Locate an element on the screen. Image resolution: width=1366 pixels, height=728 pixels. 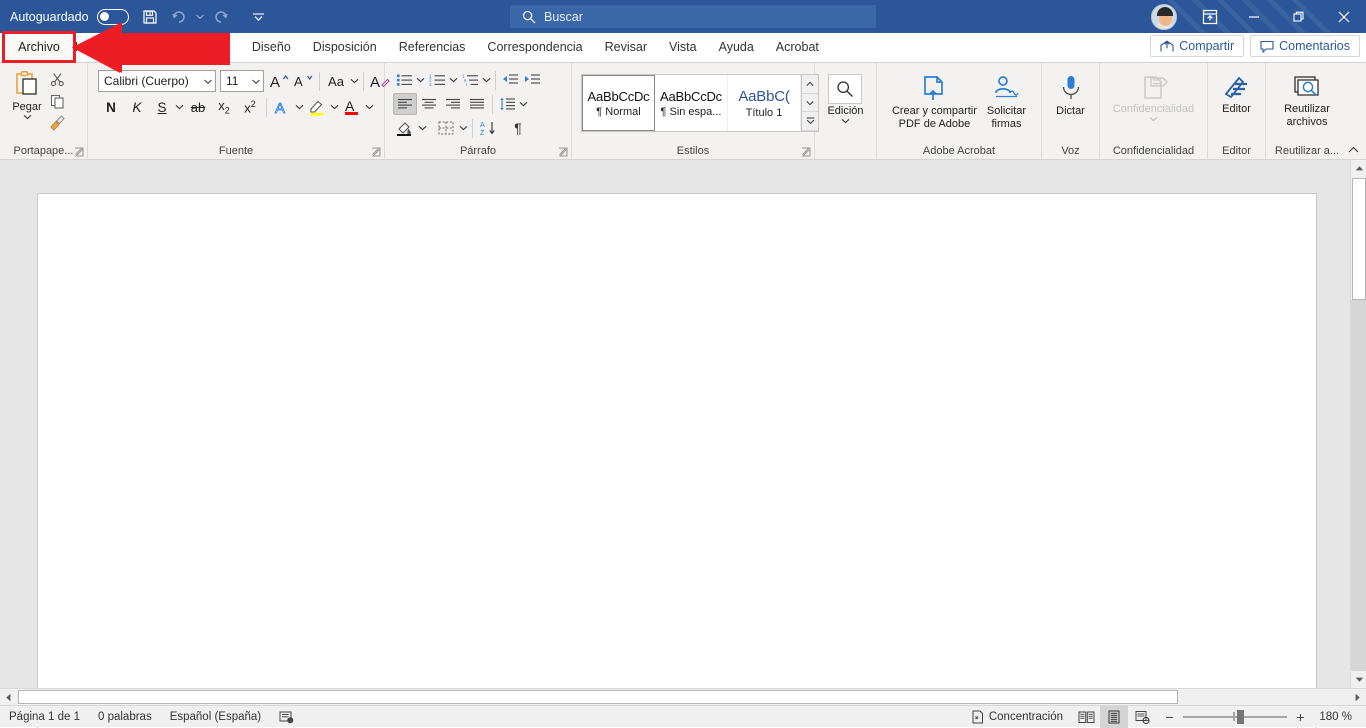
read-mode-button is located at coordinates (1086, 717).